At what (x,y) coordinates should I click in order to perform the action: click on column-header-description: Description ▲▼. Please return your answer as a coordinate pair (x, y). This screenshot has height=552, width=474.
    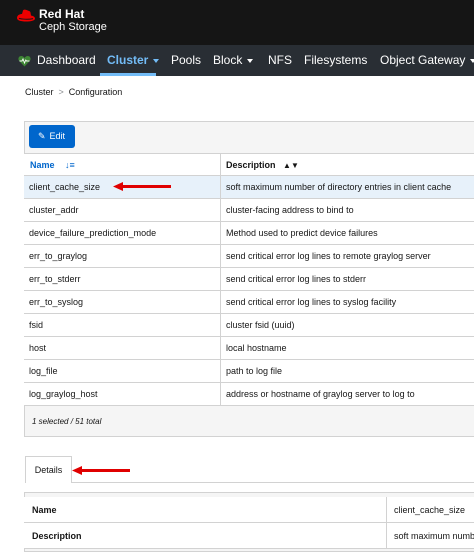
    Looking at the image, I should click on (262, 165).